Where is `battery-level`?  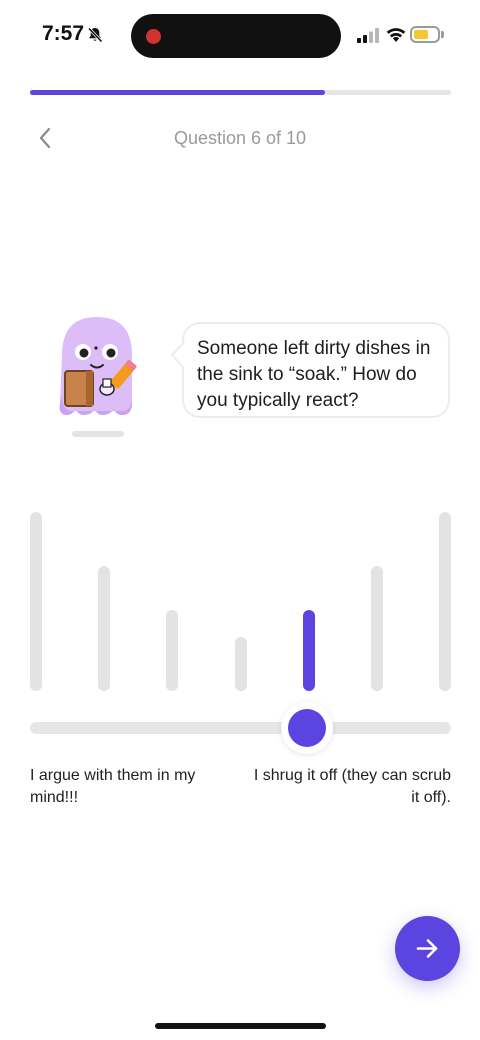 battery-level is located at coordinates (421, 34).